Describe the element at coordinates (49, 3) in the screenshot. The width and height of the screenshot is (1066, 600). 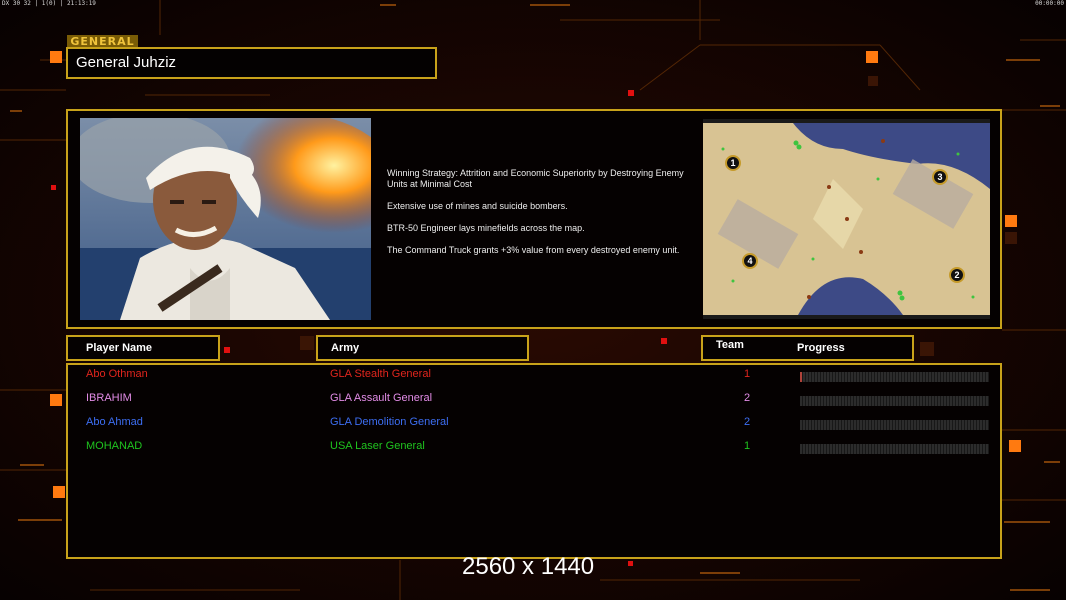
I see `hud-status: DX 30 32 | 1(0) | 21:13:19` at that location.